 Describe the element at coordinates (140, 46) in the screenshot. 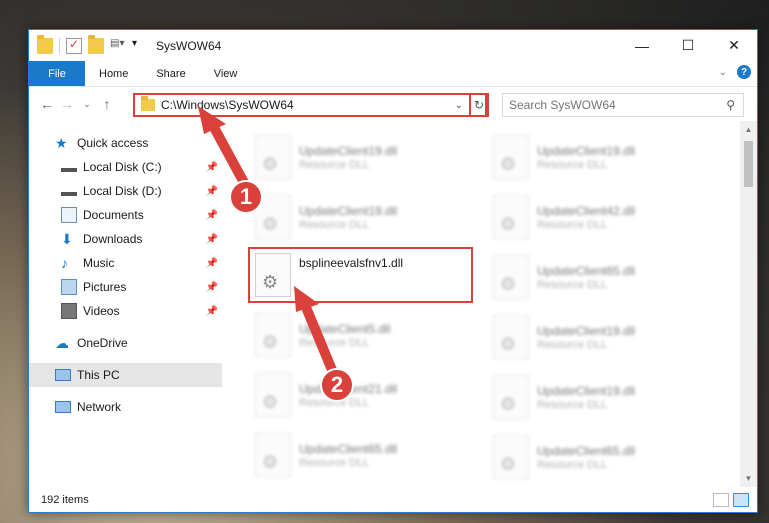

I see `dropdown-icon: ▾` at that location.